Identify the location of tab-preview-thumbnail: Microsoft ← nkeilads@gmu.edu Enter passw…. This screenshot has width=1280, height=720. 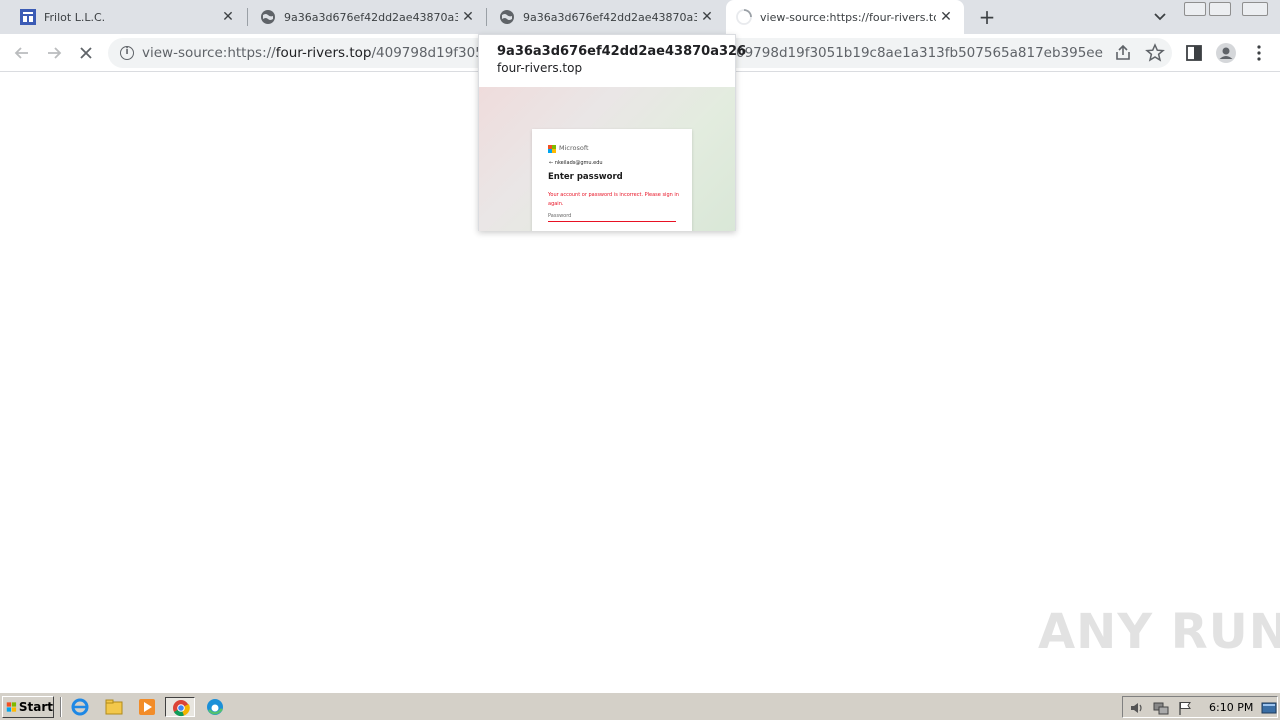
(607, 159).